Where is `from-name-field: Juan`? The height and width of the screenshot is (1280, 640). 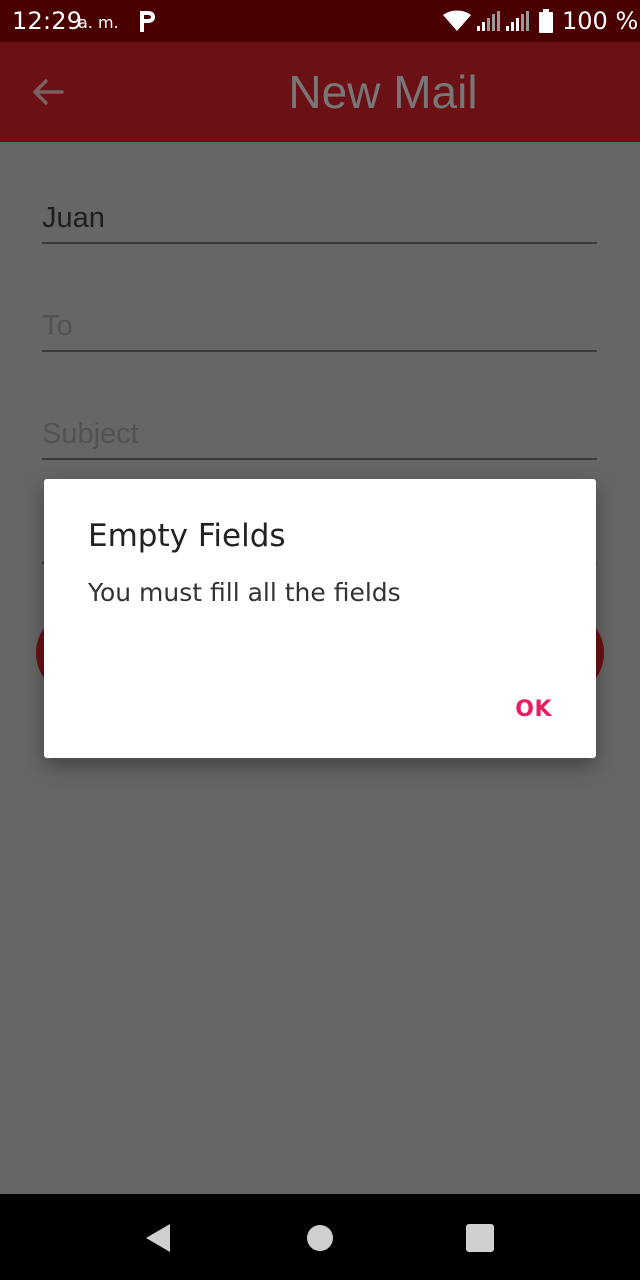
from-name-field: Juan is located at coordinates (319, 213).